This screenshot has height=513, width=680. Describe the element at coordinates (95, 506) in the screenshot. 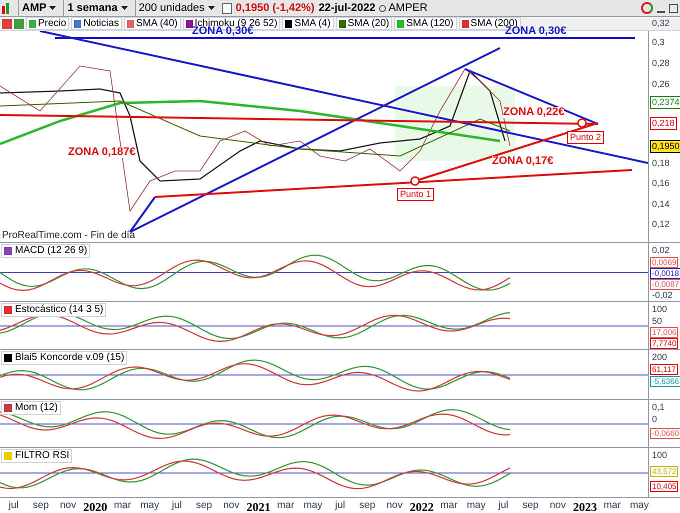

I see `axis-label: 2020` at that location.